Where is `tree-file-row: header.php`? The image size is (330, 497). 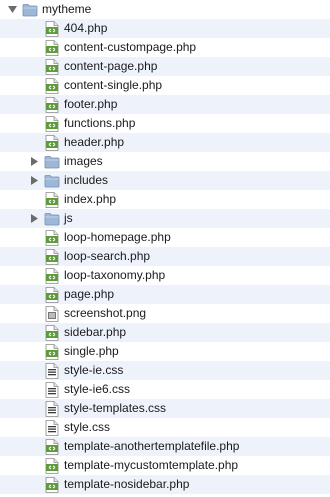 tree-file-row: header.php is located at coordinates (165, 142).